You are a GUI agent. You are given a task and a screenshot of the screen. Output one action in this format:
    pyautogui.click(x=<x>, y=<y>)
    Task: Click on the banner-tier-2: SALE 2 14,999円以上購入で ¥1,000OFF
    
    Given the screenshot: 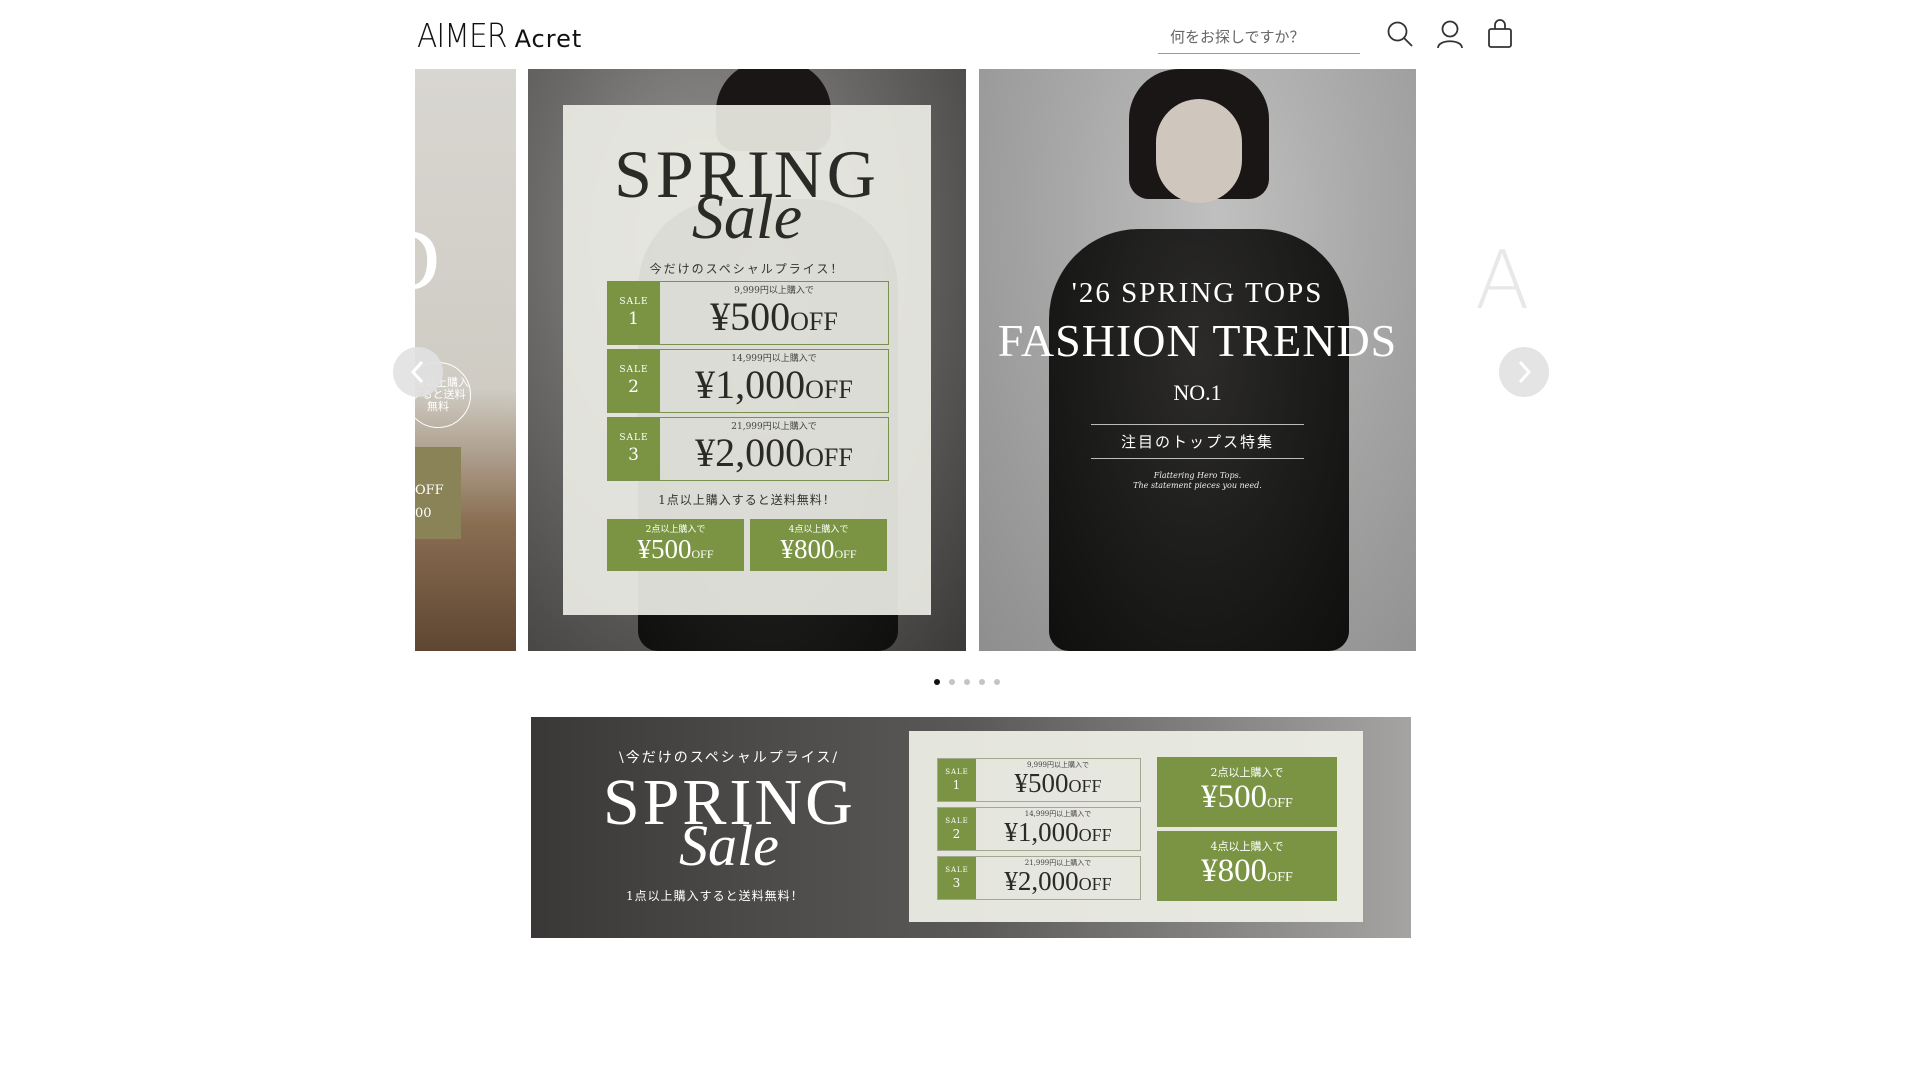 What is the action you would take?
    pyautogui.click(x=1039, y=829)
    